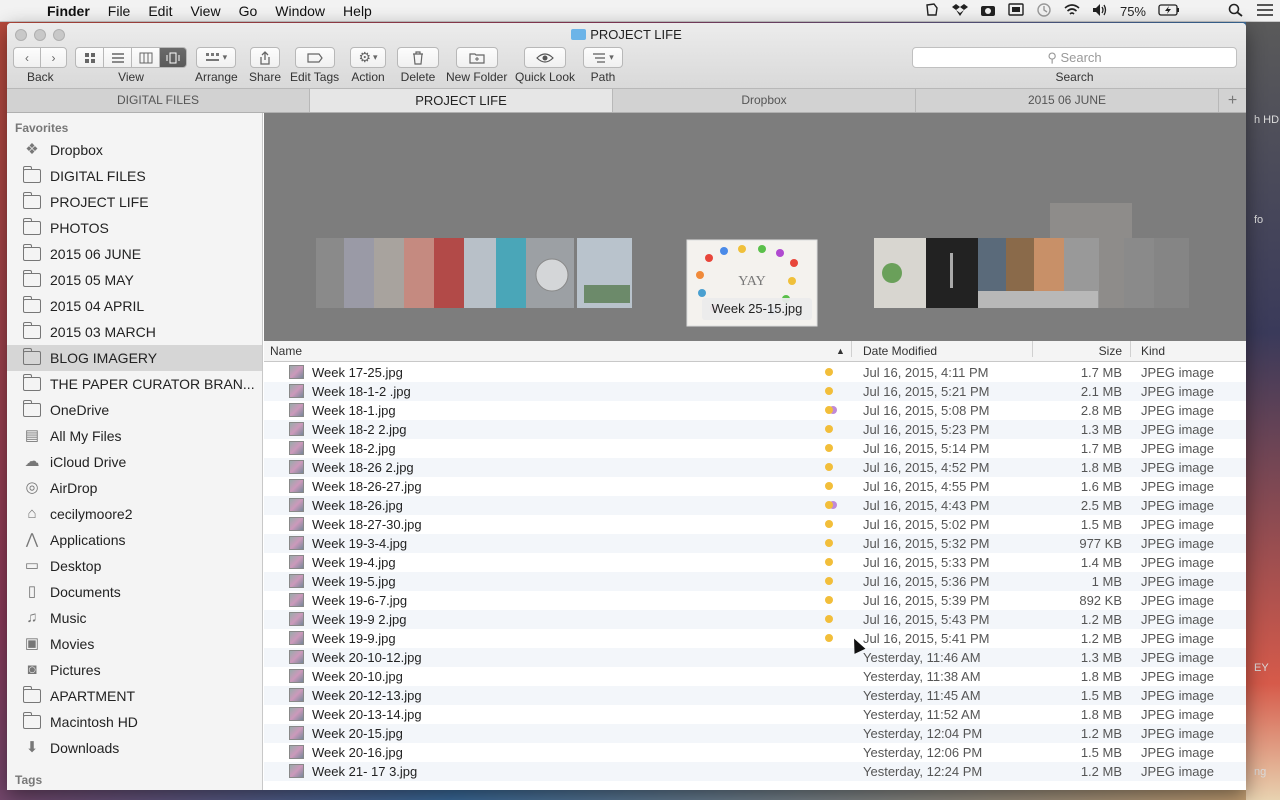  What do you see at coordinates (1067, 100) in the screenshot?
I see `tab-2015-06-june: 2015 06 JUNE` at bounding box center [1067, 100].